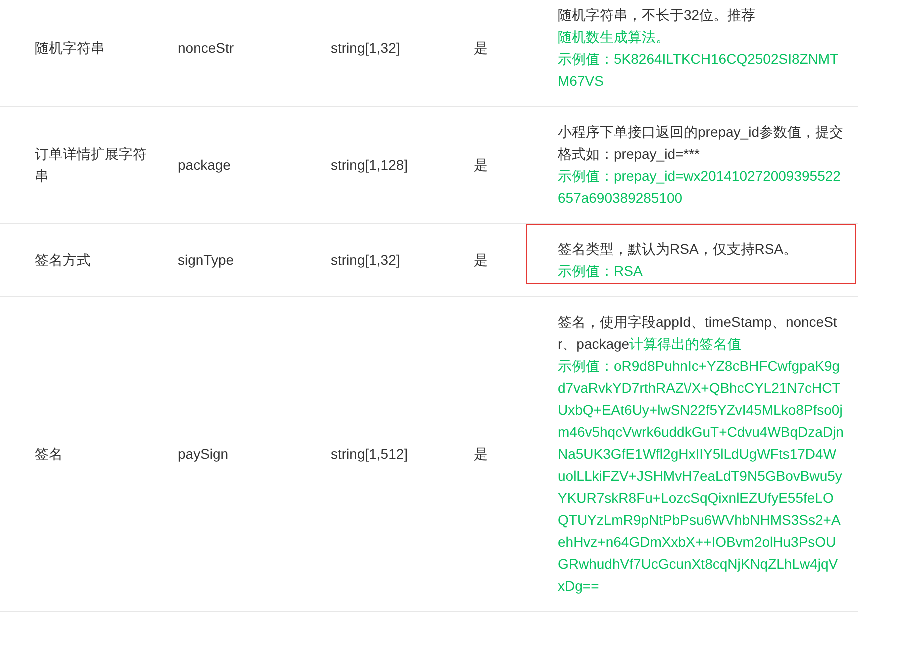 Image resolution: width=908 pixels, height=657 pixels. I want to click on type-text: string[1,128], so click(369, 165).